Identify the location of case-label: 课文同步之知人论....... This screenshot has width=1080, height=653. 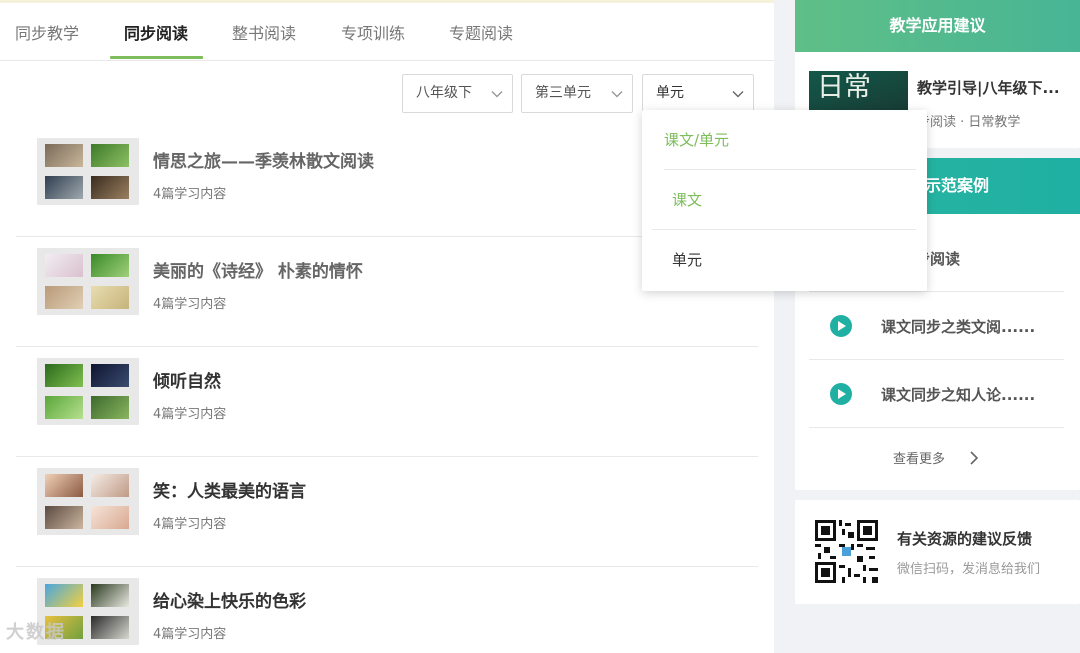
(958, 395).